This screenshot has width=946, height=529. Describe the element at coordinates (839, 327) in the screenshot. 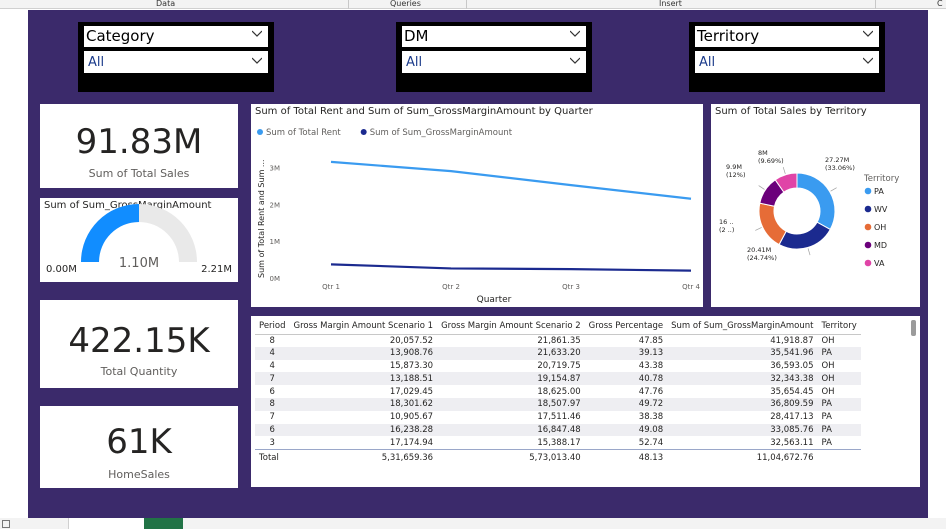

I see `column-header: Territory` at that location.